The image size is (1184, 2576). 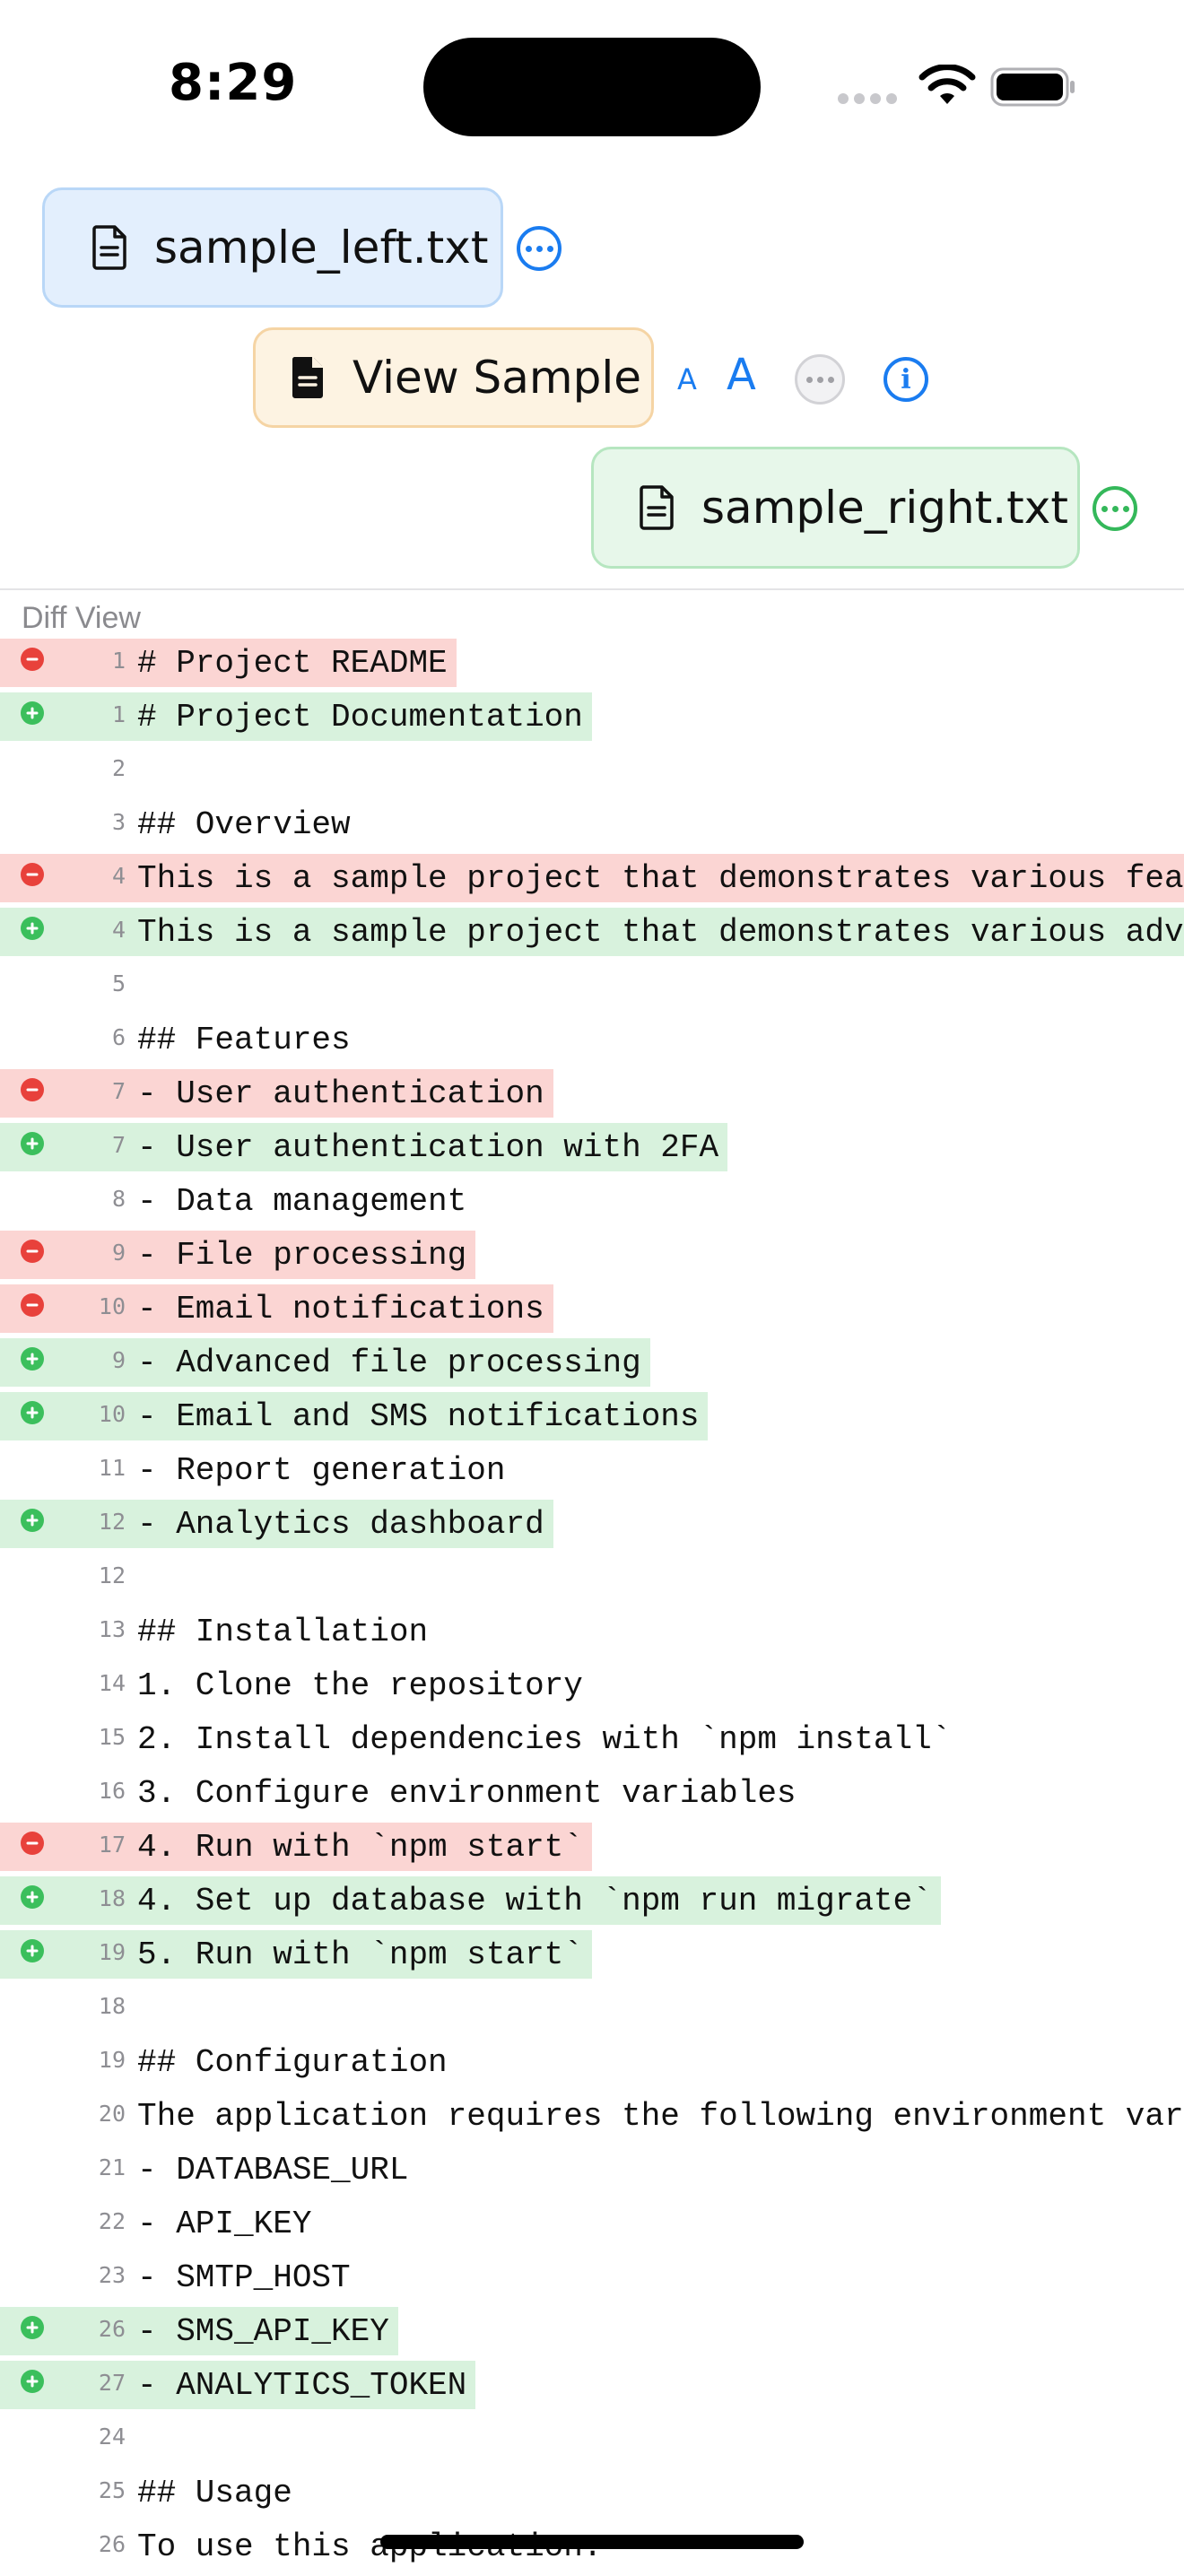 I want to click on left-file-button: sample_left.txt, so click(x=272, y=247).